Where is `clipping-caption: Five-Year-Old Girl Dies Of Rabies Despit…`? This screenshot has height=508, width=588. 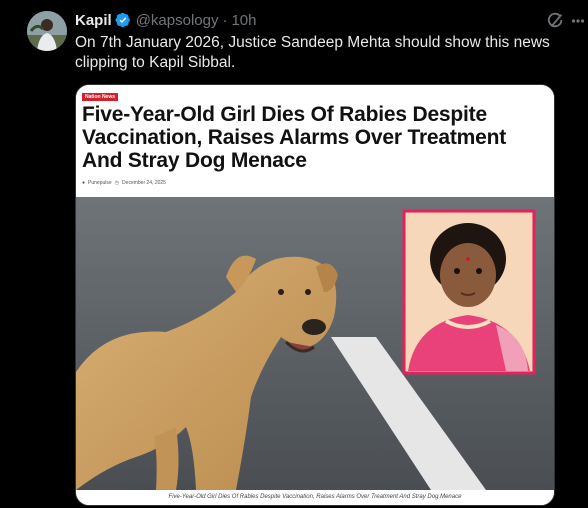
clipping-caption: Five-Year-Old Girl Dies Of Rabies Despit… is located at coordinates (315, 497).